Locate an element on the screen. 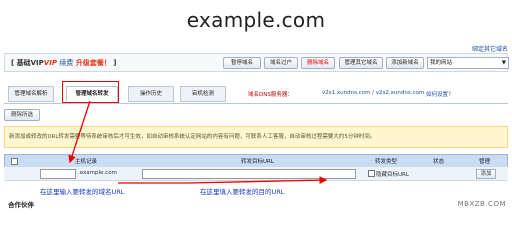  arrow-to-host-field is located at coordinates (79, 132).